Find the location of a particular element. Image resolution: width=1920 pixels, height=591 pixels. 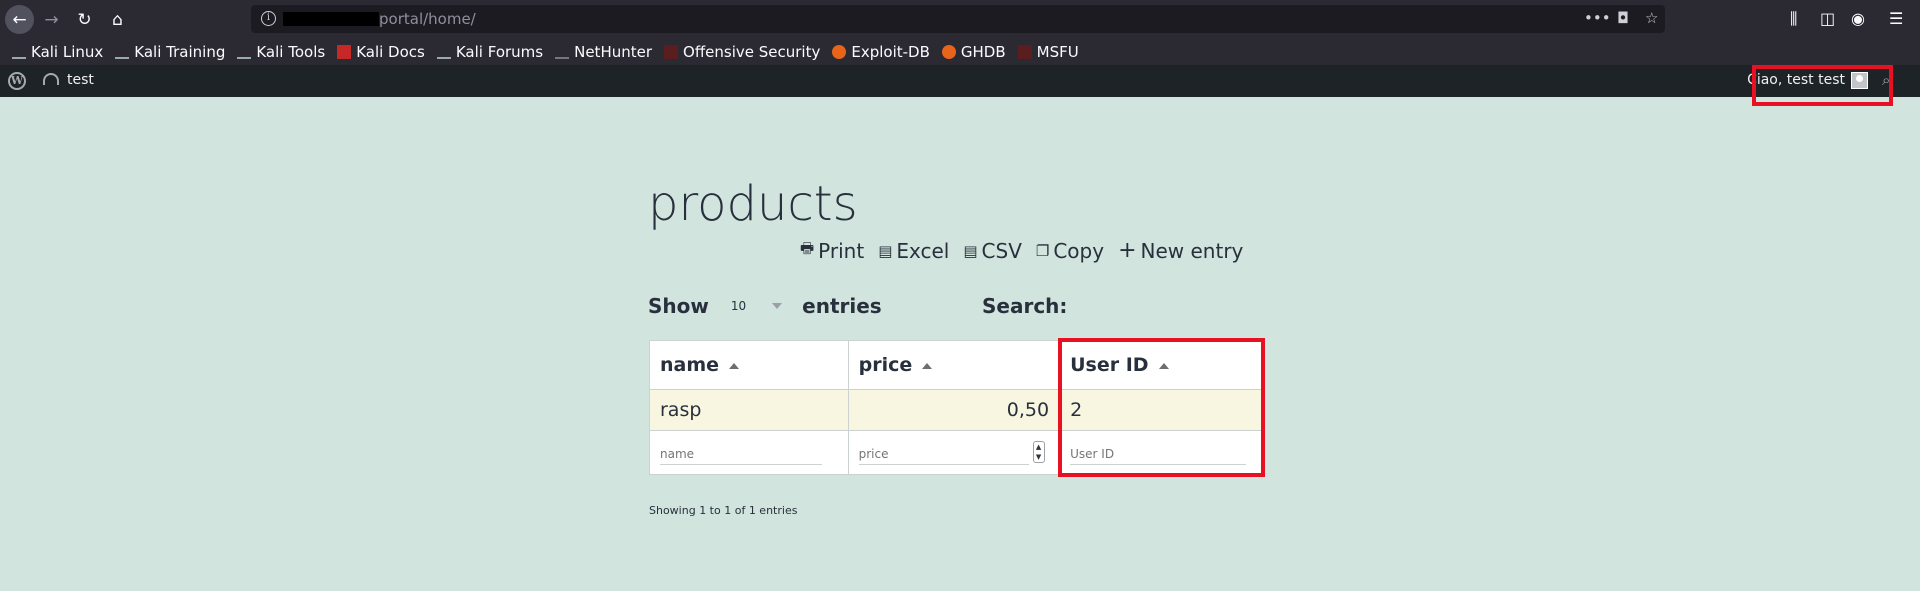

user-id-filter-input is located at coordinates (1158, 454).